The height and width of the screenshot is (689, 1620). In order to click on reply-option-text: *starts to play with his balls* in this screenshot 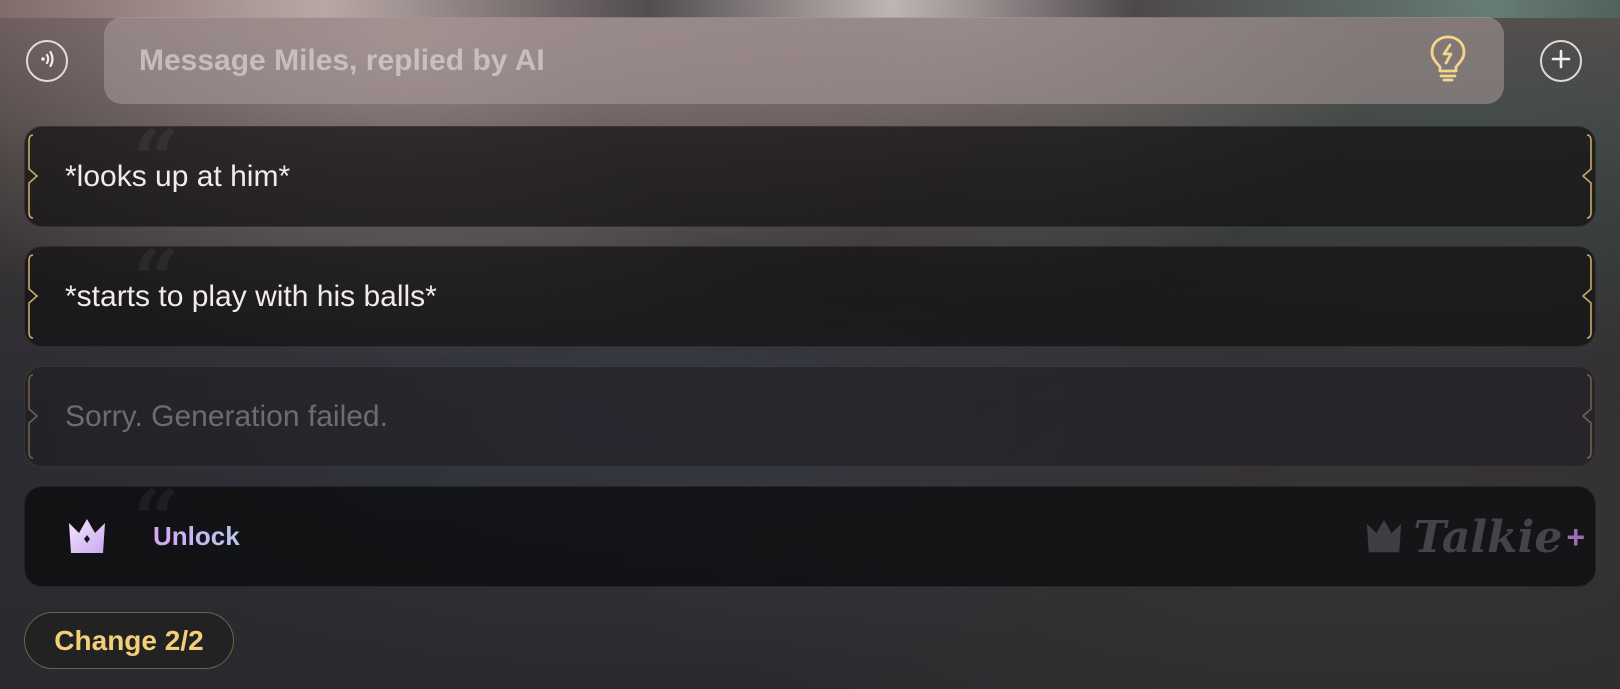, I will do `click(251, 296)`.